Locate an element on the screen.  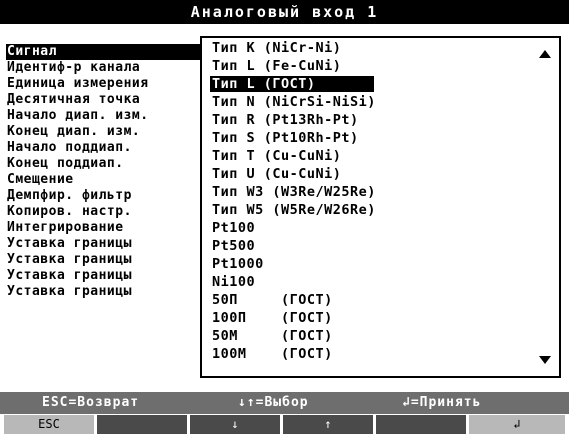
menu-item-decimal-point: Десятичная точка is located at coordinates (116, 100).